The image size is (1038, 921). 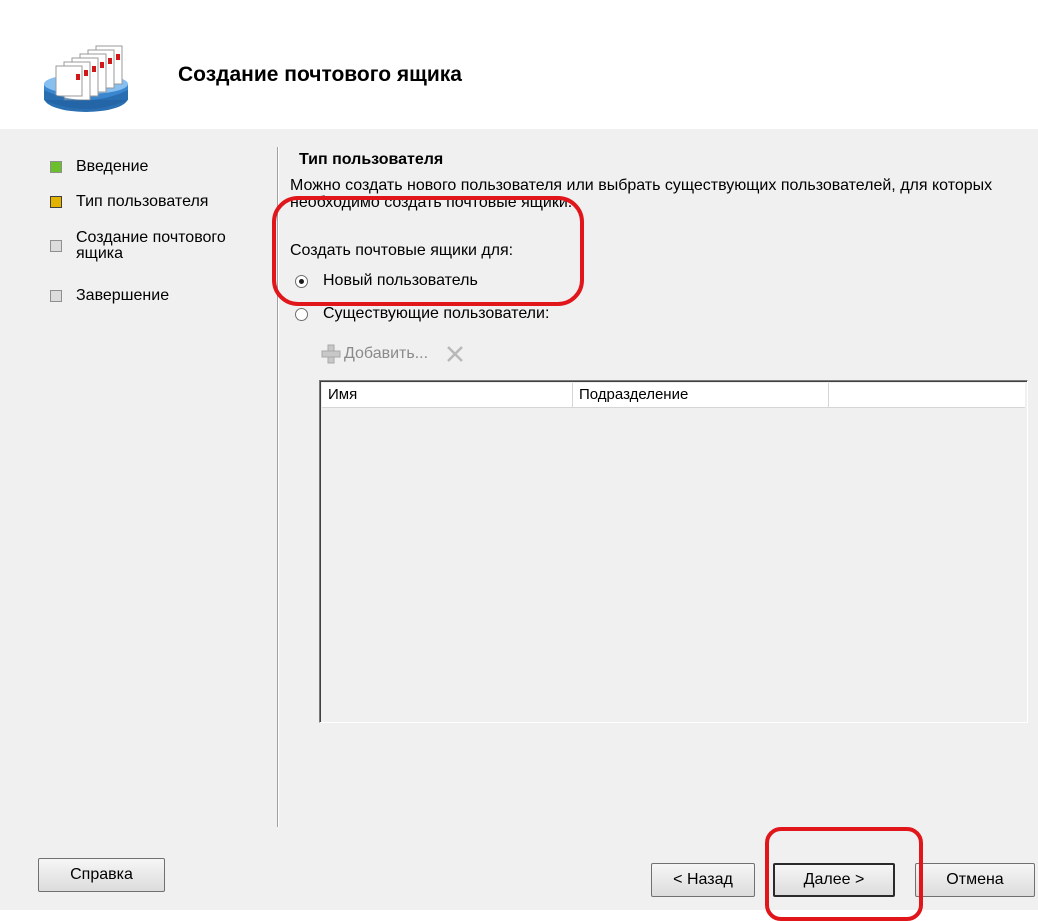 What do you see at coordinates (56, 202) in the screenshot?
I see `step-status-current-icon` at bounding box center [56, 202].